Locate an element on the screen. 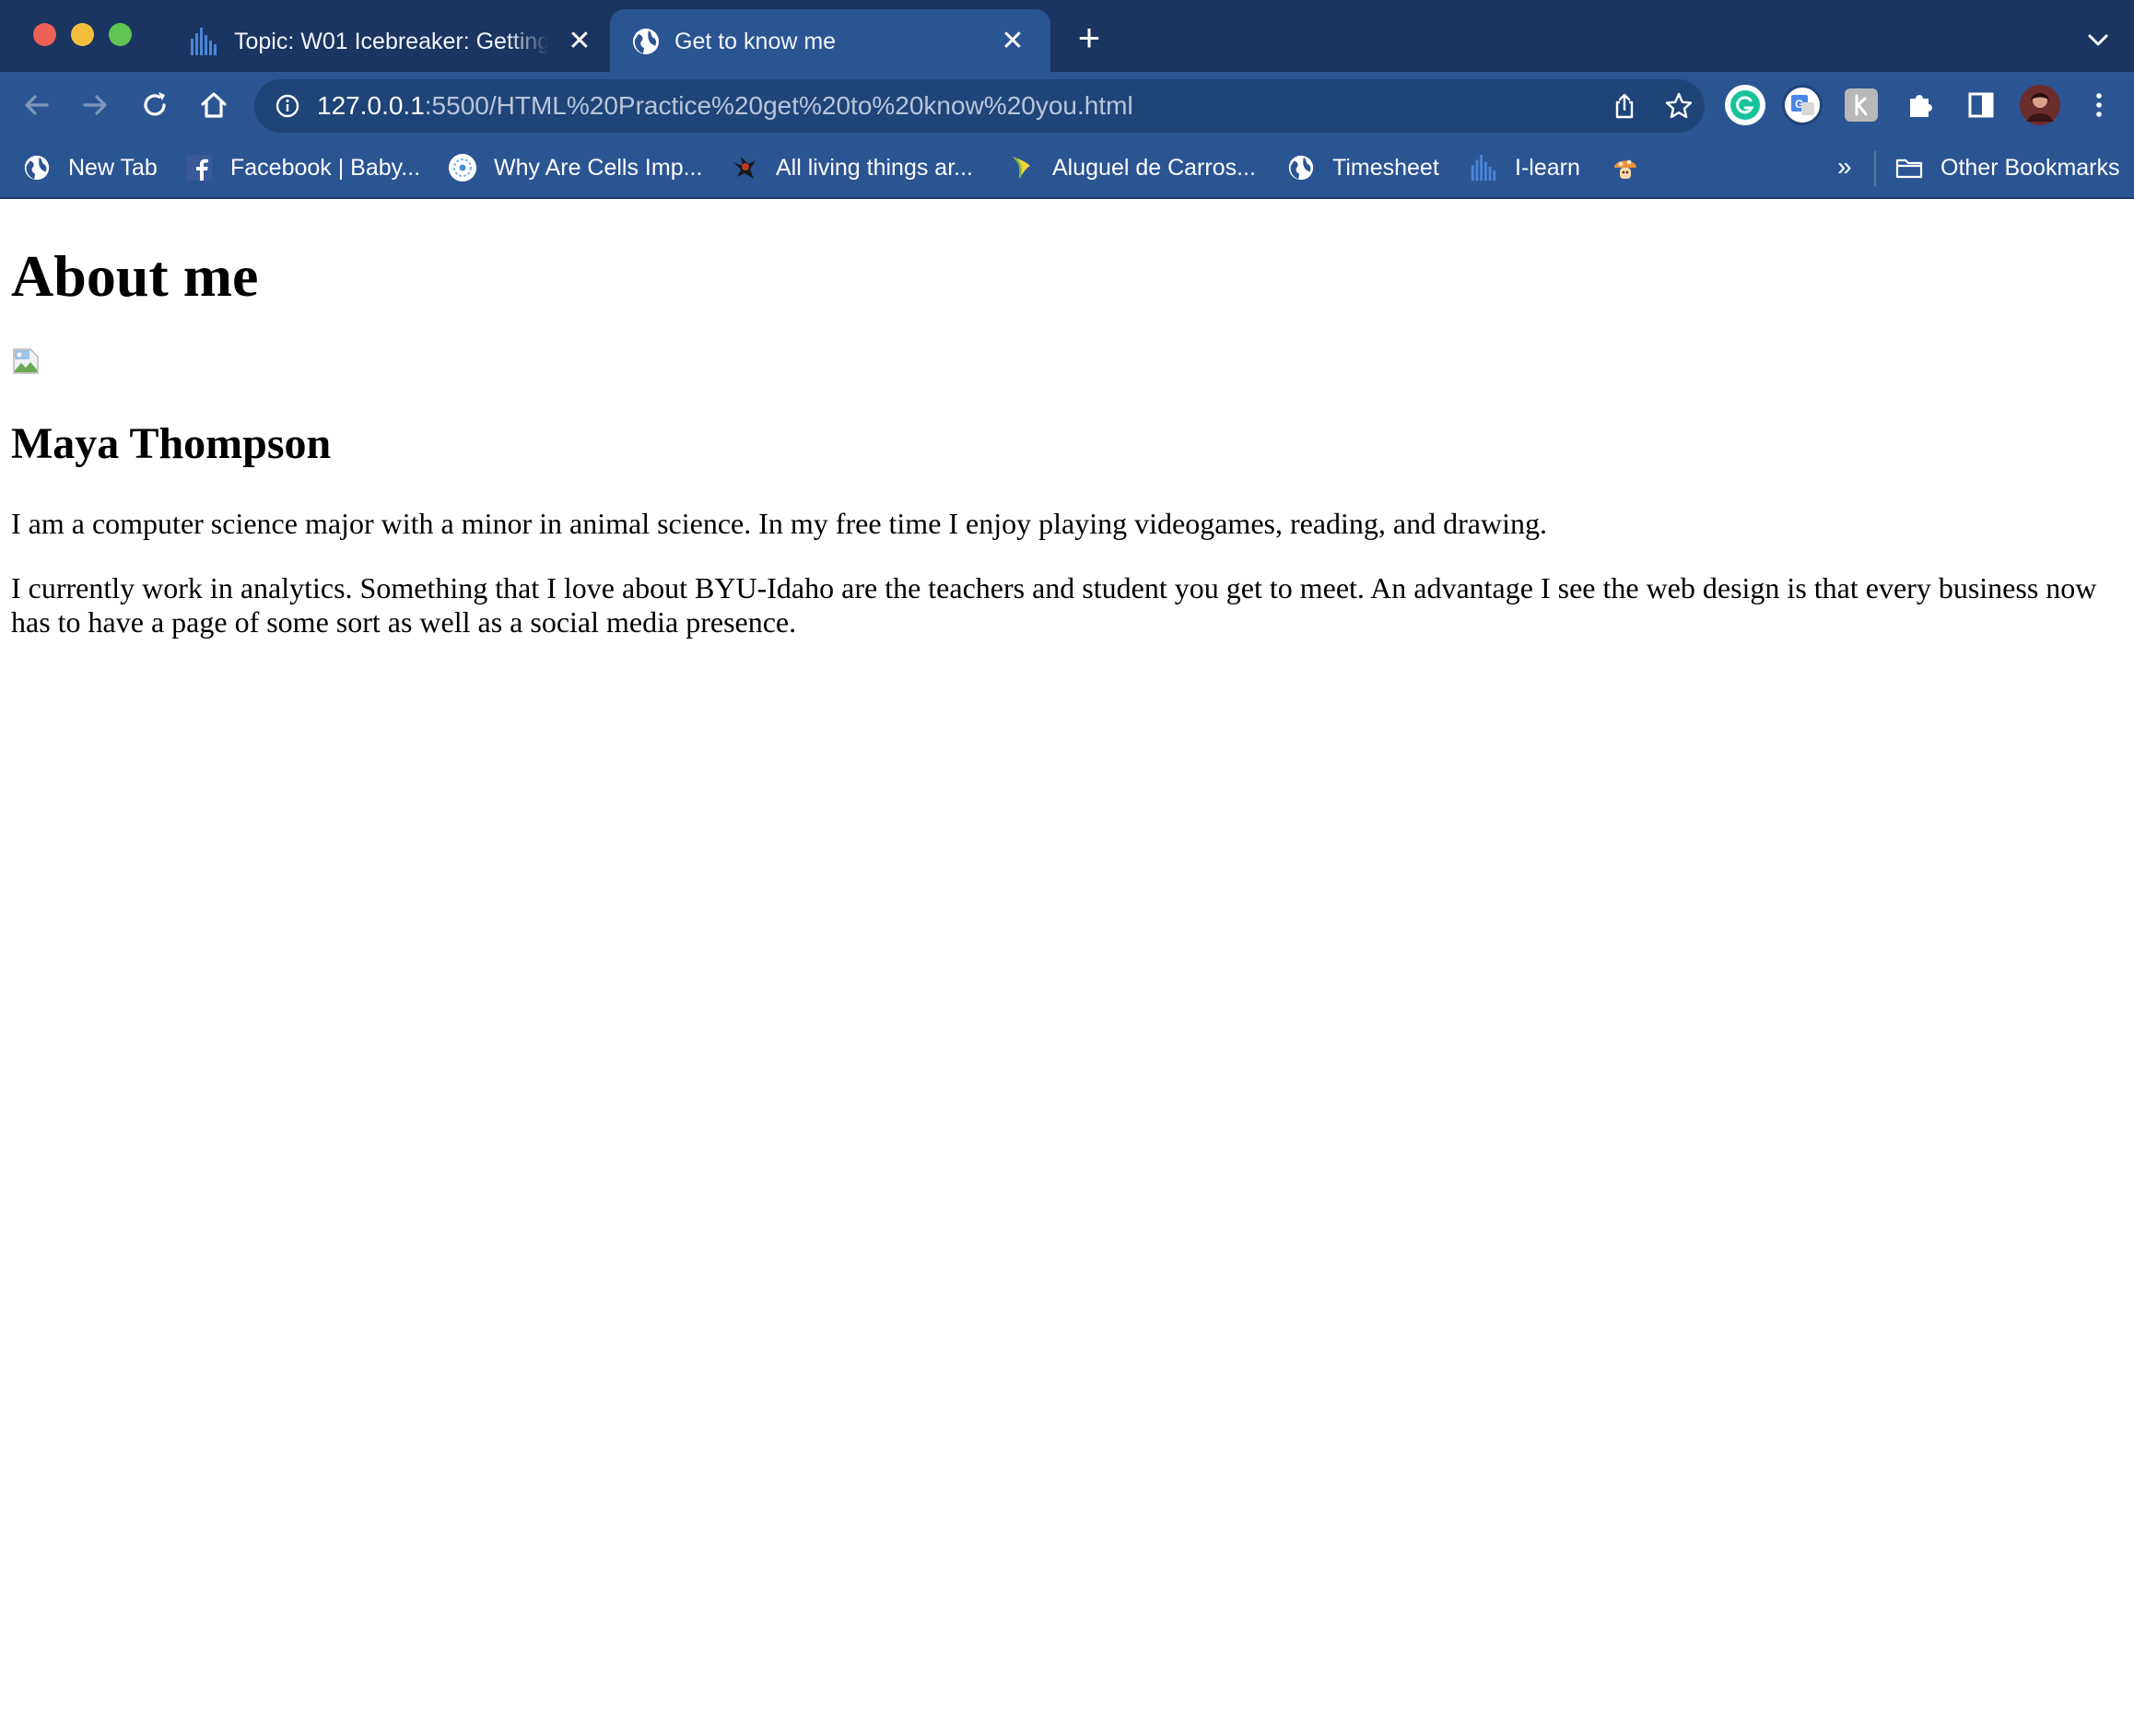 This screenshot has width=2134, height=1736. avatar-icon is located at coordinates (2040, 105).